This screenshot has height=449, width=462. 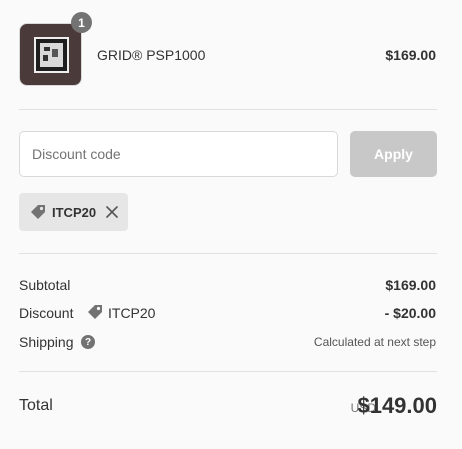 I want to click on question-circle-icon: ?, so click(x=88, y=342).